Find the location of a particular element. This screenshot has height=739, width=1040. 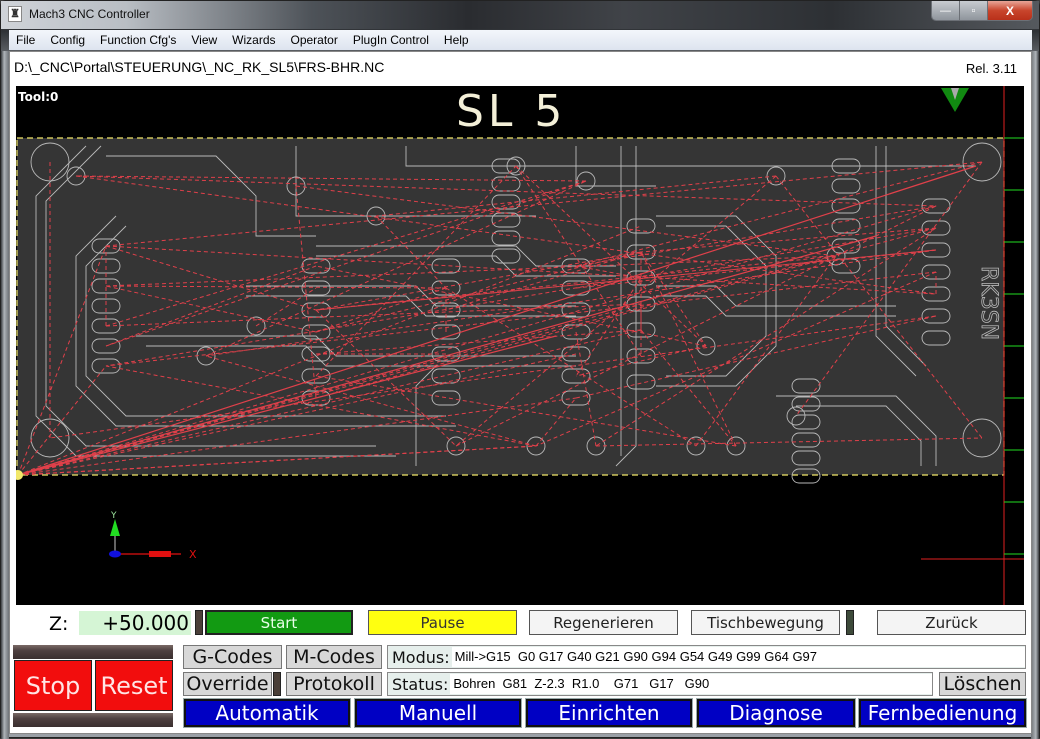

menu-operator: Operator is located at coordinates (314, 40).